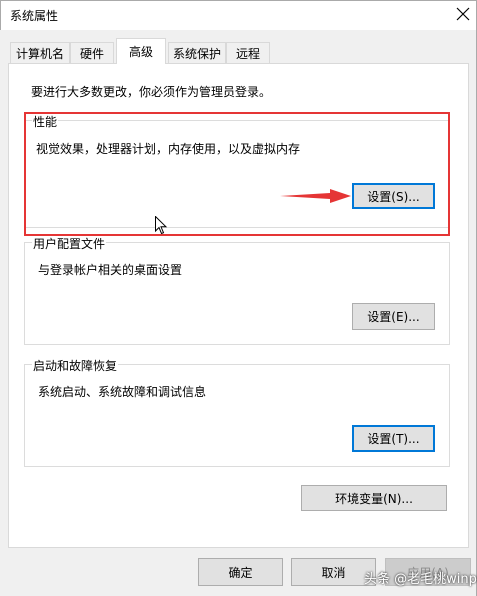 This screenshot has width=477, height=596. What do you see at coordinates (197, 52) in the screenshot?
I see `tab-system-protection: 系统保护` at bounding box center [197, 52].